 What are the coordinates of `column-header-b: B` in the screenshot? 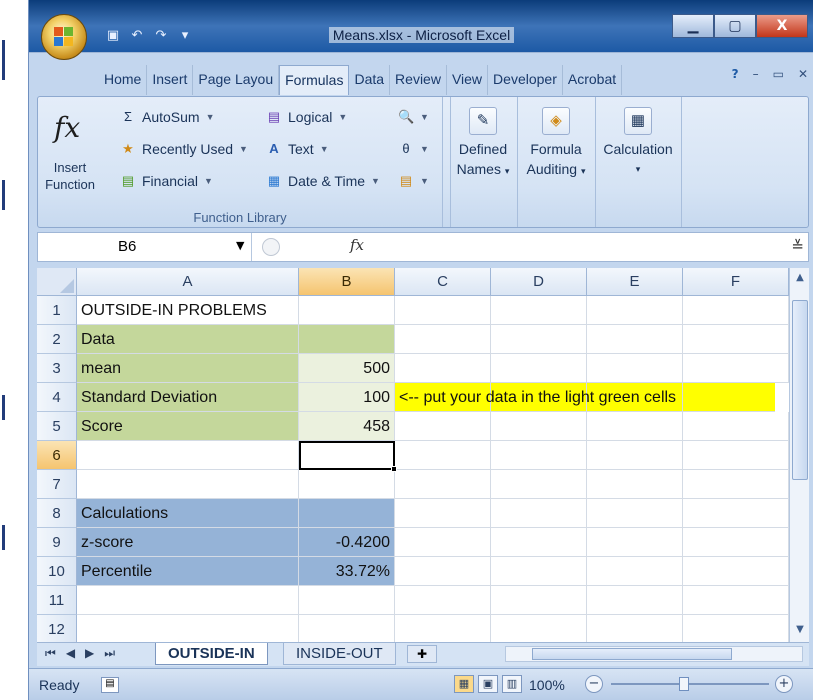 It's located at (347, 282).